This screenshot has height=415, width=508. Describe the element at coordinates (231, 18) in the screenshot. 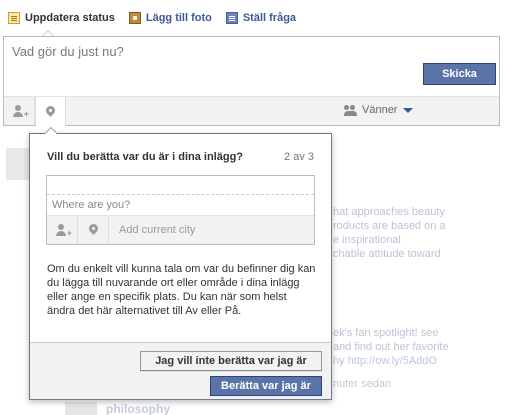

I see `question-icon` at that location.